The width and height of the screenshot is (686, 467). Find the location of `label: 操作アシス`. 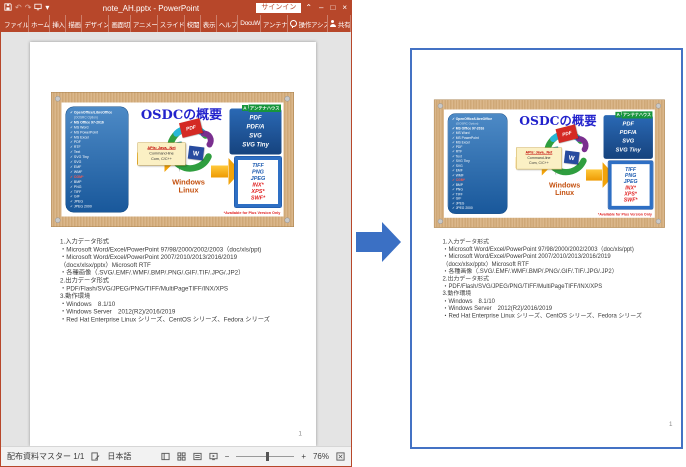

label: 操作アシス is located at coordinates (313, 25).